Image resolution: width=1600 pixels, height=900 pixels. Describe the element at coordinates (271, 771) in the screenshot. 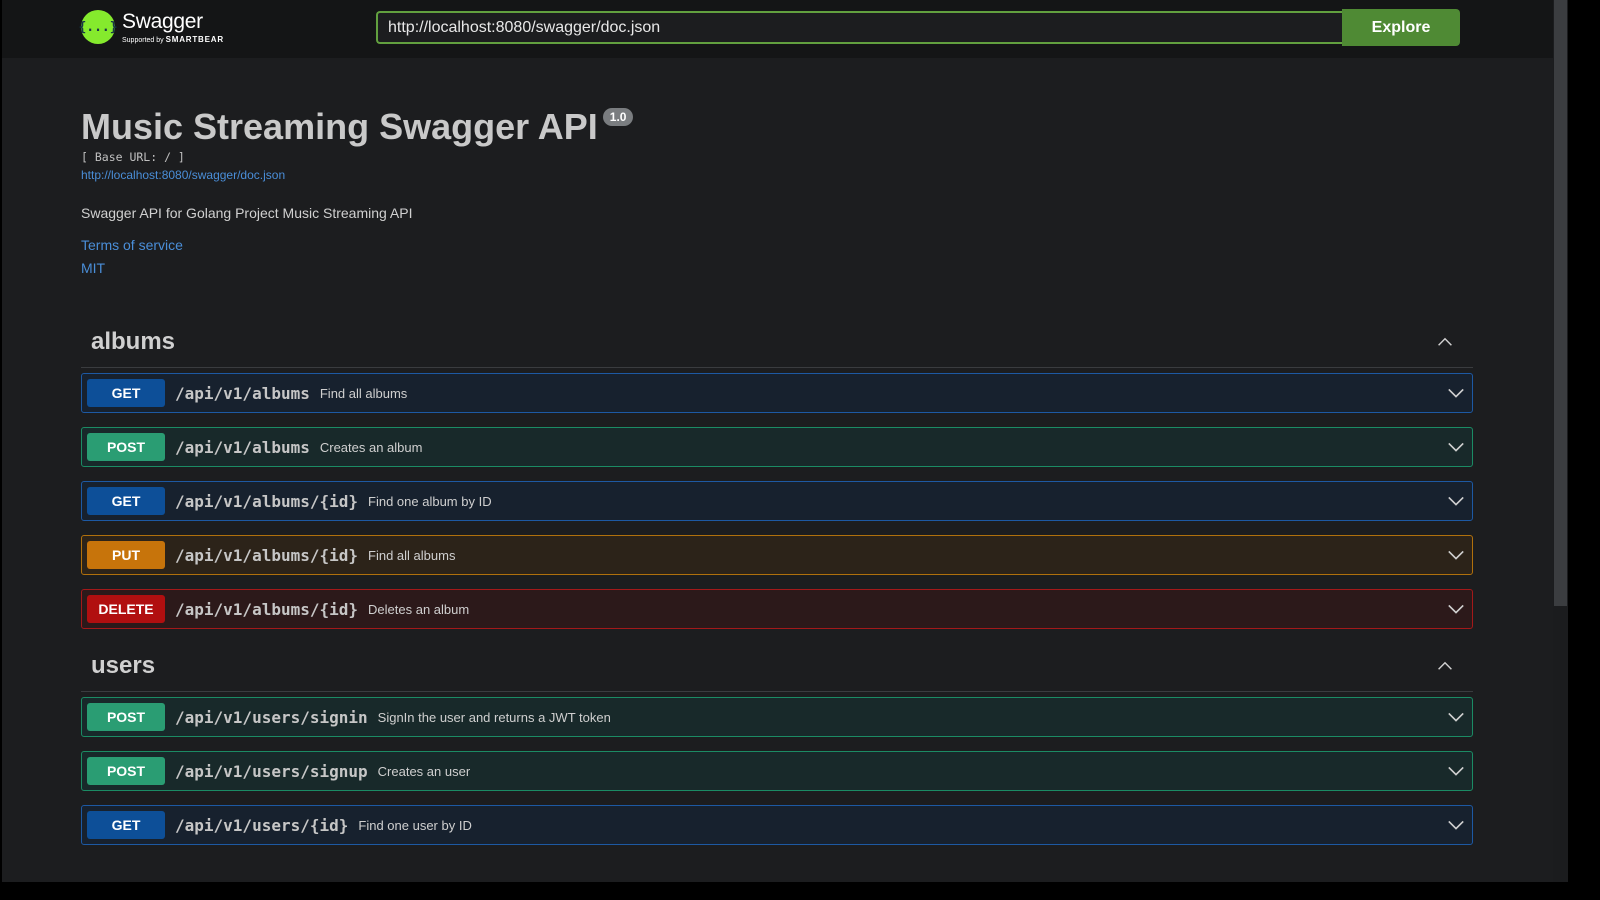

I see `operation-path: /api/v1/users/signup` at that location.